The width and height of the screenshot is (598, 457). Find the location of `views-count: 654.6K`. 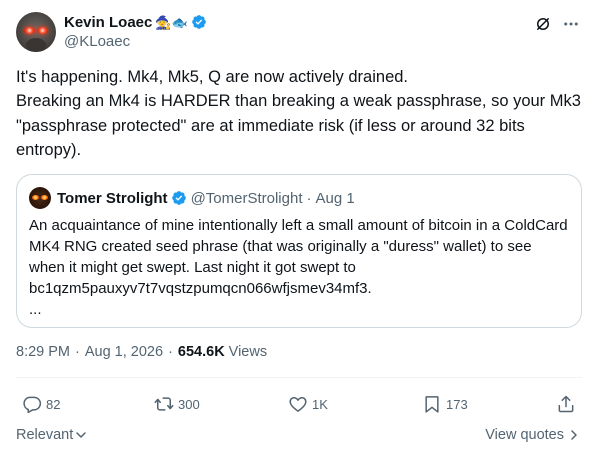

views-count: 654.6K is located at coordinates (201, 352).